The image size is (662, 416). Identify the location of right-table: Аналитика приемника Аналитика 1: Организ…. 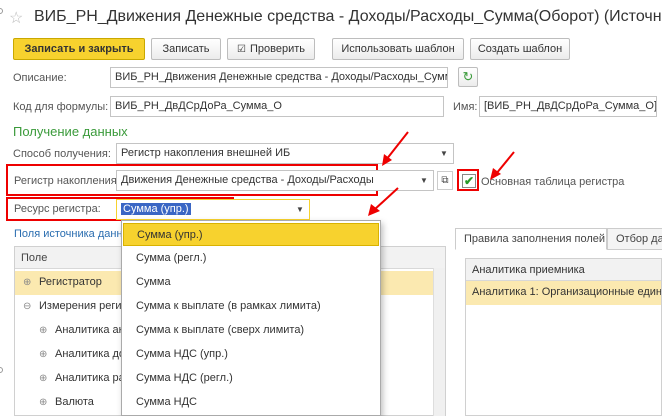
(563, 337).